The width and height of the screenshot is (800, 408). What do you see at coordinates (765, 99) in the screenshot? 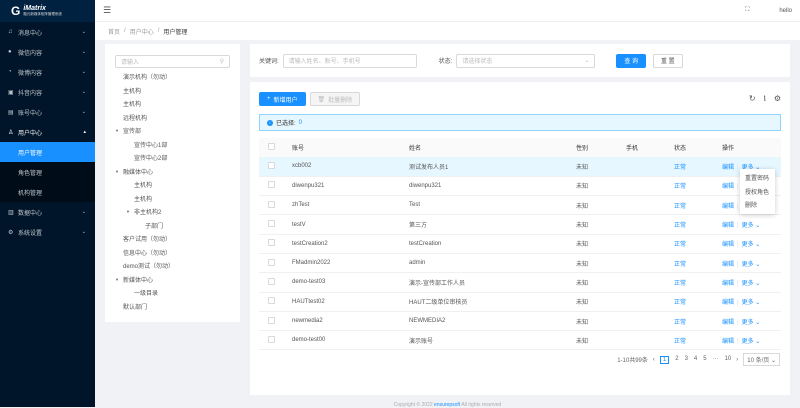
I see `column-height-icon: Ⲓ` at bounding box center [765, 99].